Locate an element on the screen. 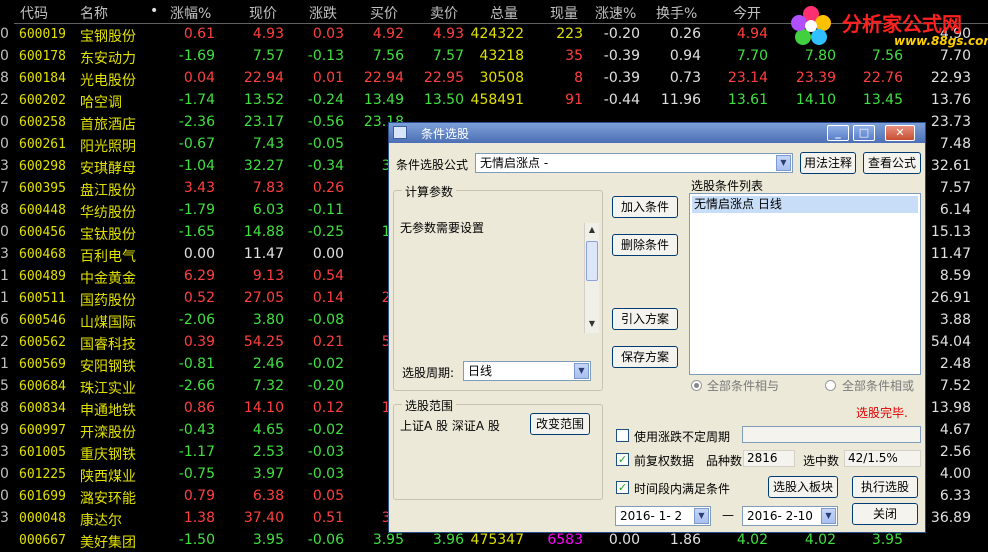 Image resolution: width=988 pixels, height=552 pixels. maximize-button: □ is located at coordinates (864, 133).